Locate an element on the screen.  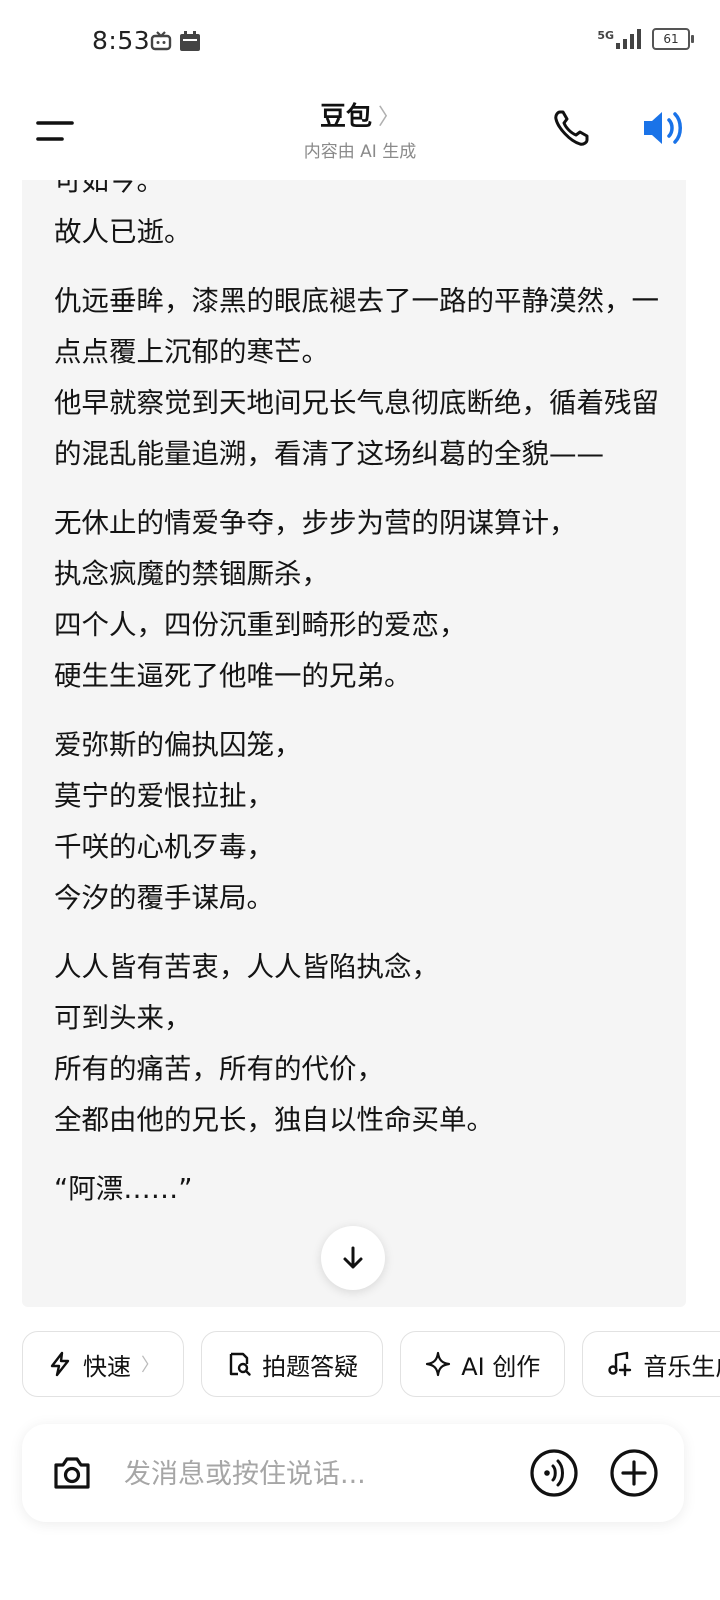
bot-name: 豆包 is located at coordinates (345, 117).